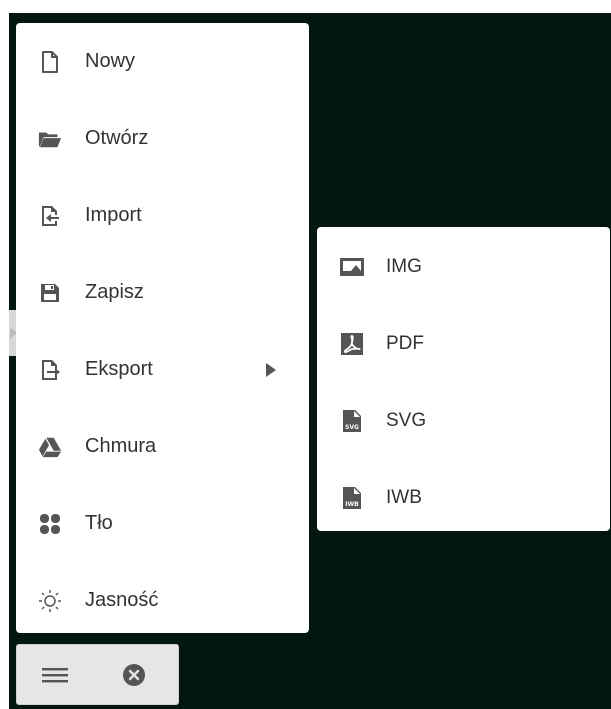 The width and height of the screenshot is (611, 709). Describe the element at coordinates (50, 139) in the screenshot. I see `folder-open-icon` at that location.